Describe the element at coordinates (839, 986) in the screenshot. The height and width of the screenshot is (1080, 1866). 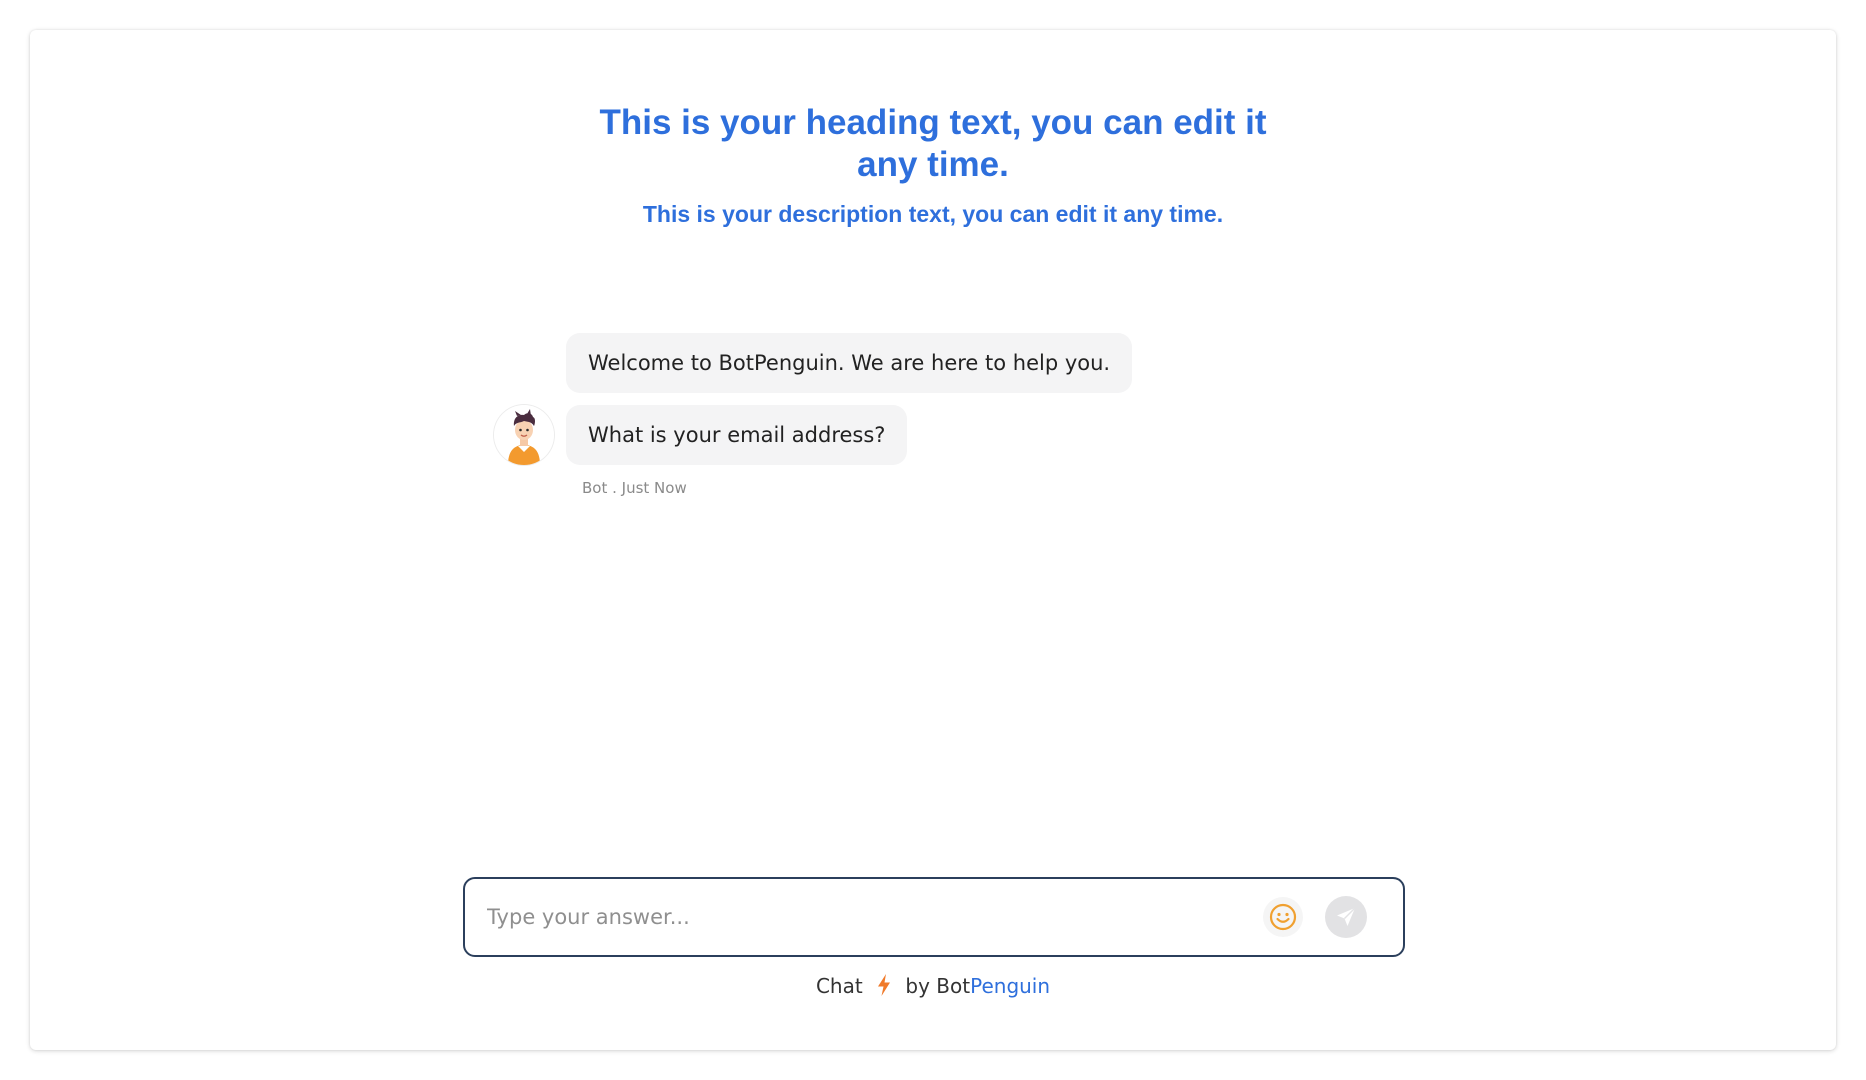
I see `footer-chat-label: Chat` at that location.